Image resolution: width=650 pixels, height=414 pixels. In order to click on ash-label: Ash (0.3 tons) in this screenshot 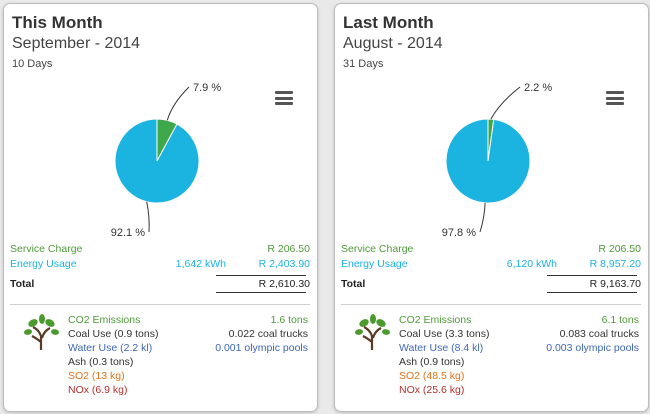, I will do `click(101, 362)`.